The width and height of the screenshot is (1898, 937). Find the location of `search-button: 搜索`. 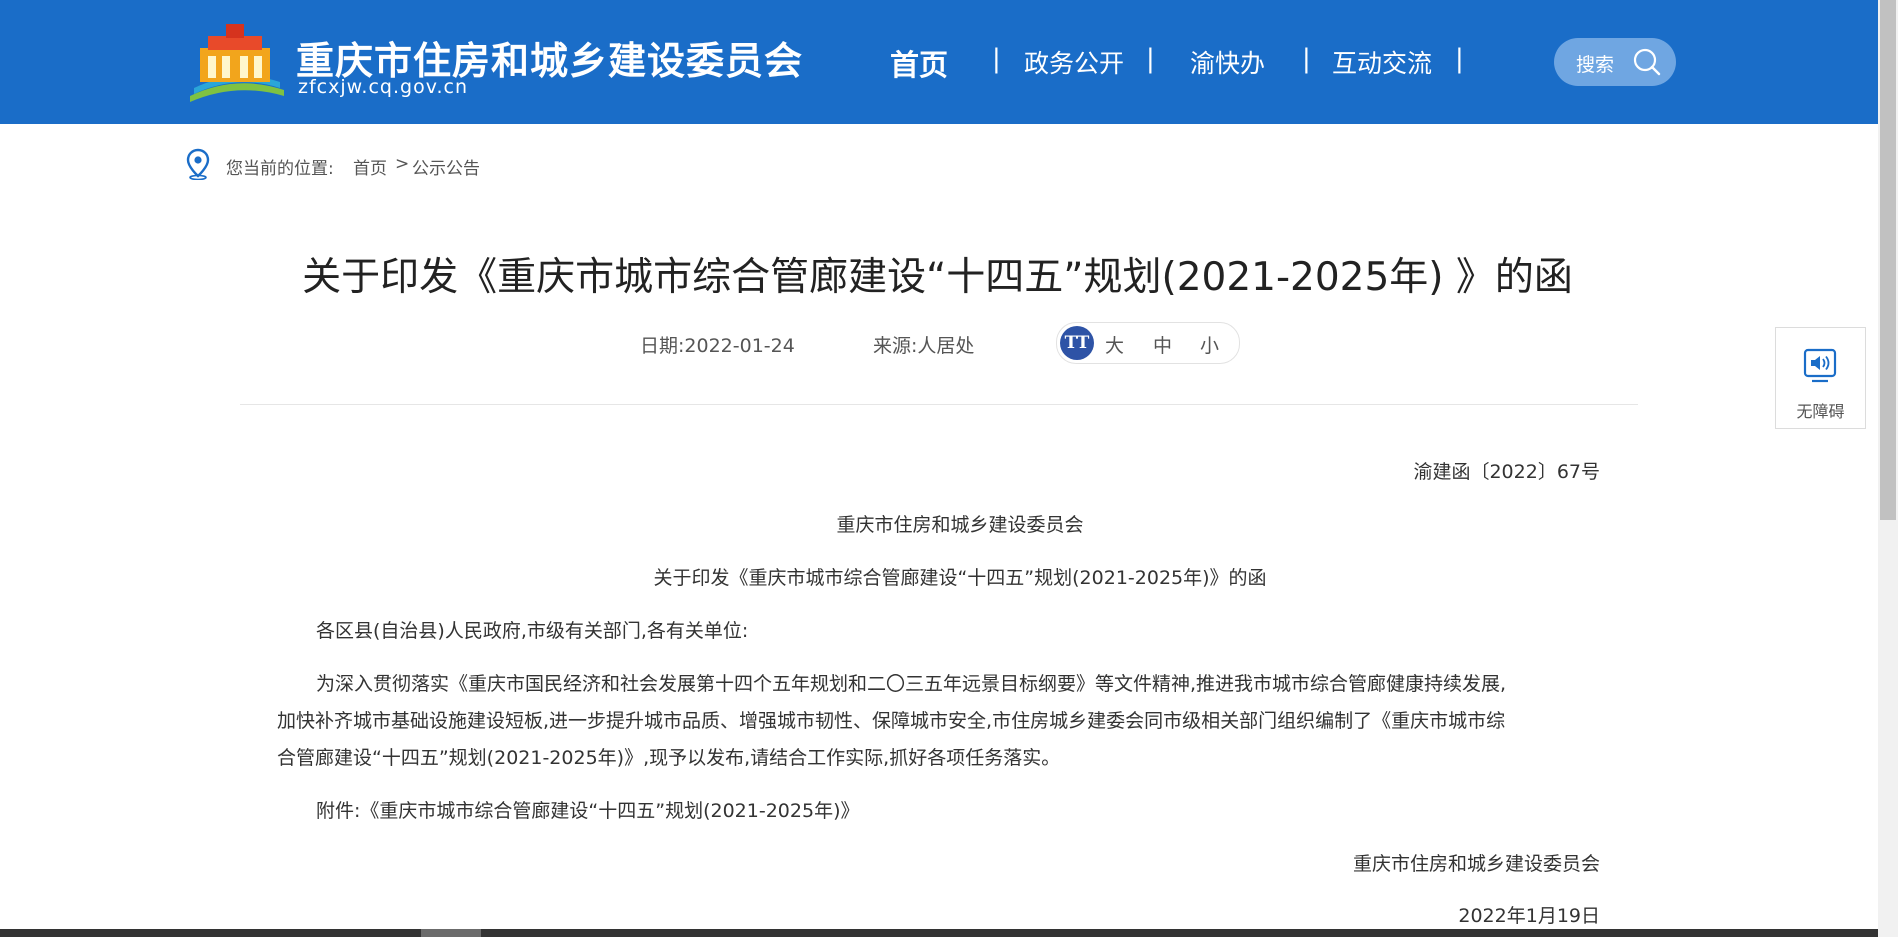

search-button: 搜索 is located at coordinates (1615, 62).